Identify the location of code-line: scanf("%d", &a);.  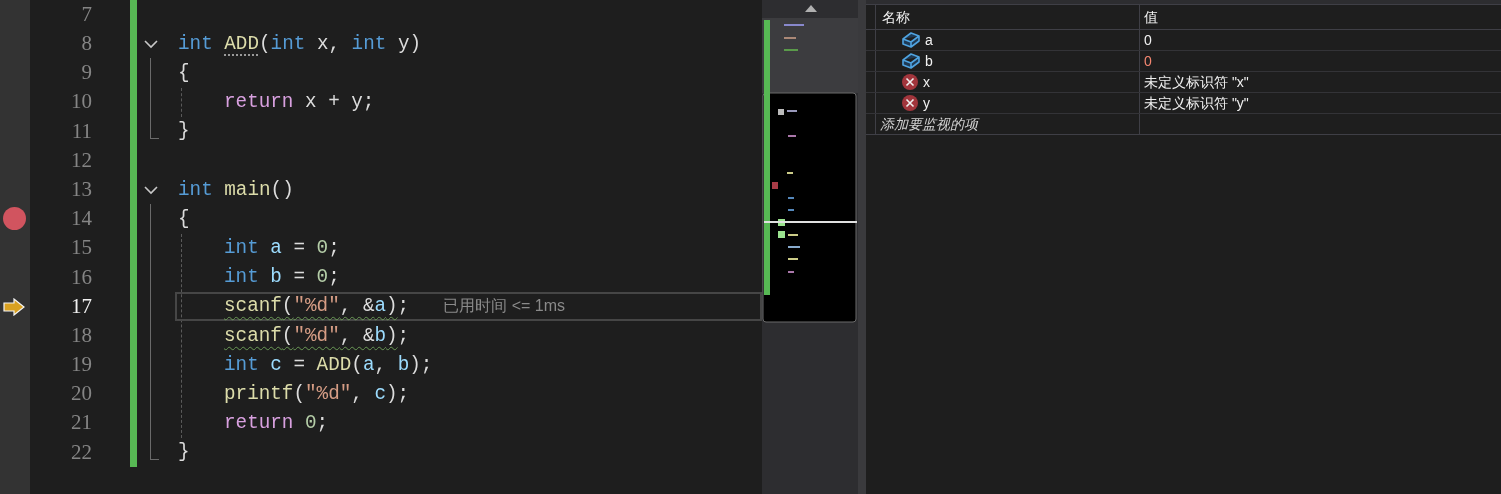
(317, 306).